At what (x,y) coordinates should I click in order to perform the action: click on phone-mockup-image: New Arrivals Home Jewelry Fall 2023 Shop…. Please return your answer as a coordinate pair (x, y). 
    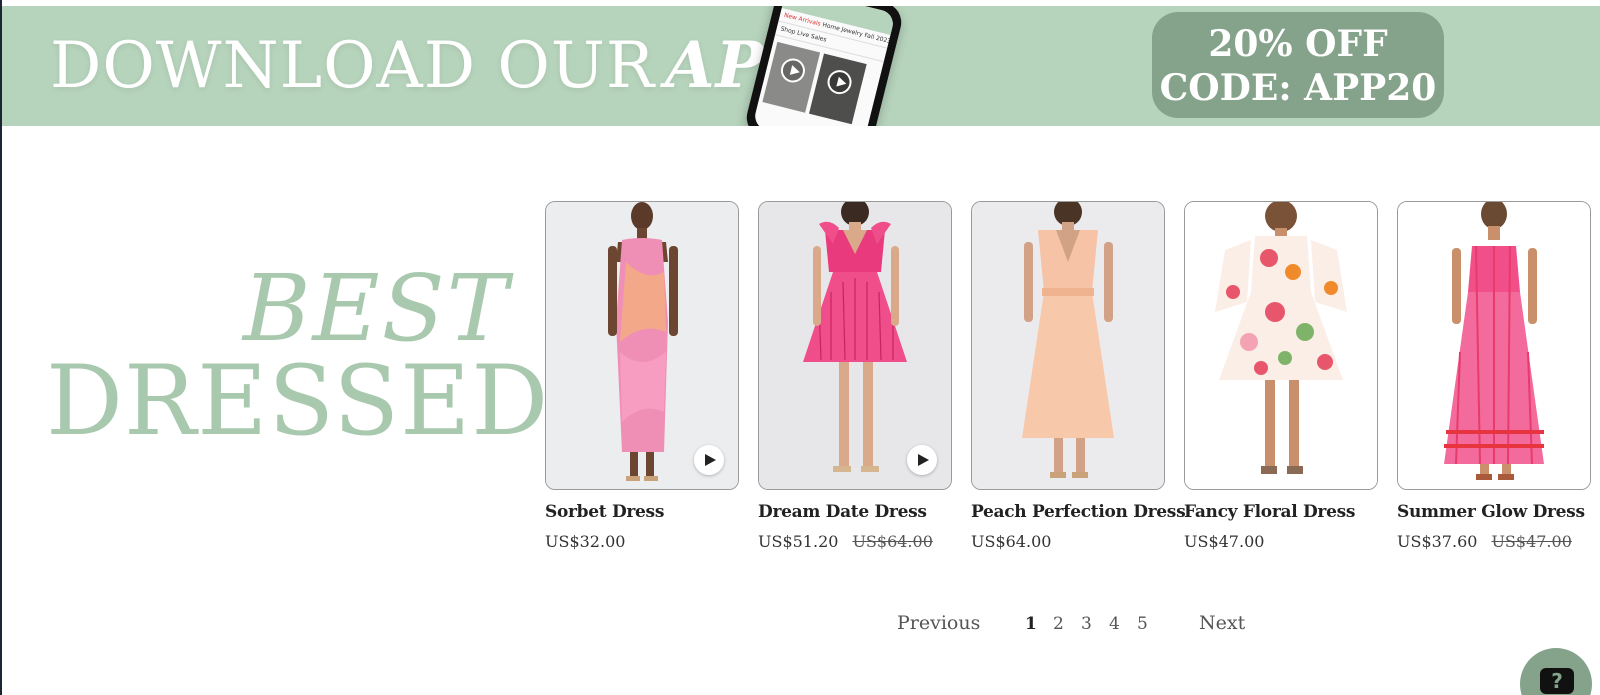
    Looking at the image, I should click on (824, 66).